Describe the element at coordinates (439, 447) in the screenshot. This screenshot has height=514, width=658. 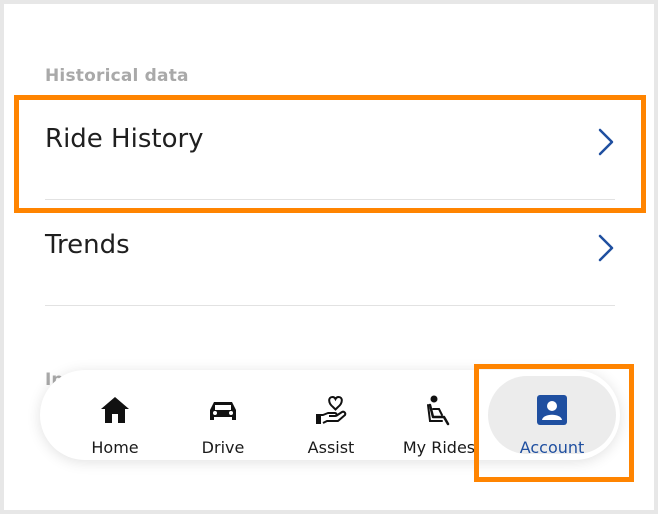
I see `tab-label: My Rides` at that location.